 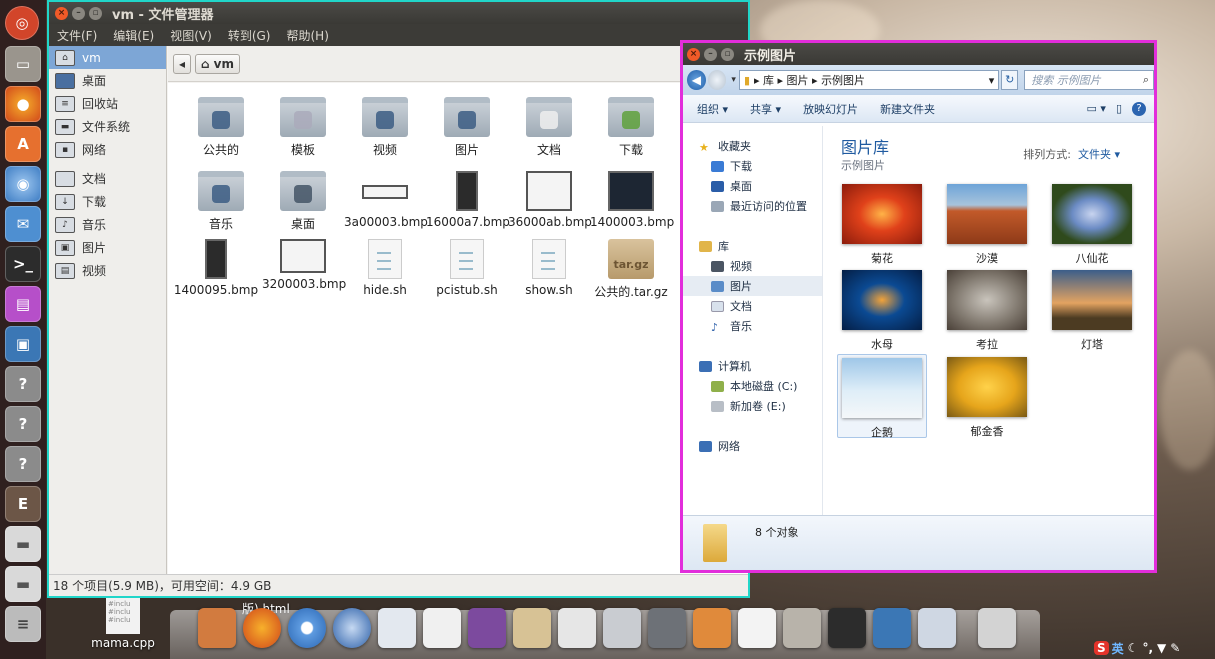 What do you see at coordinates (843, 80) in the screenshot?
I see `breadcrumb-sample: 示例图片` at bounding box center [843, 80].